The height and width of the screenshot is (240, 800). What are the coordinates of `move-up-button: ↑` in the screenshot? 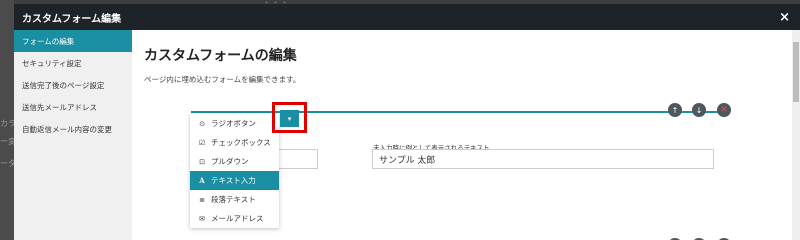 It's located at (675, 110).